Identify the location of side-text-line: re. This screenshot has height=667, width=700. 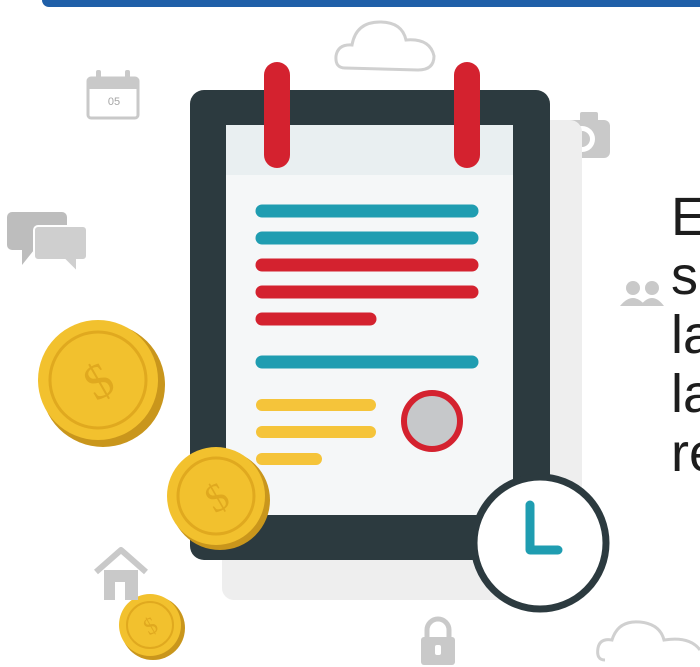
(685, 453).